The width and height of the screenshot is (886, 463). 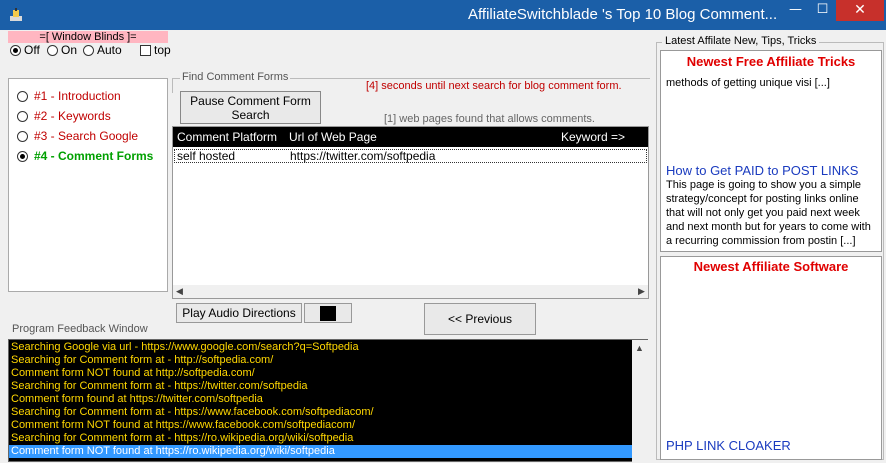 I want to click on color-swatch, so click(x=328, y=313).